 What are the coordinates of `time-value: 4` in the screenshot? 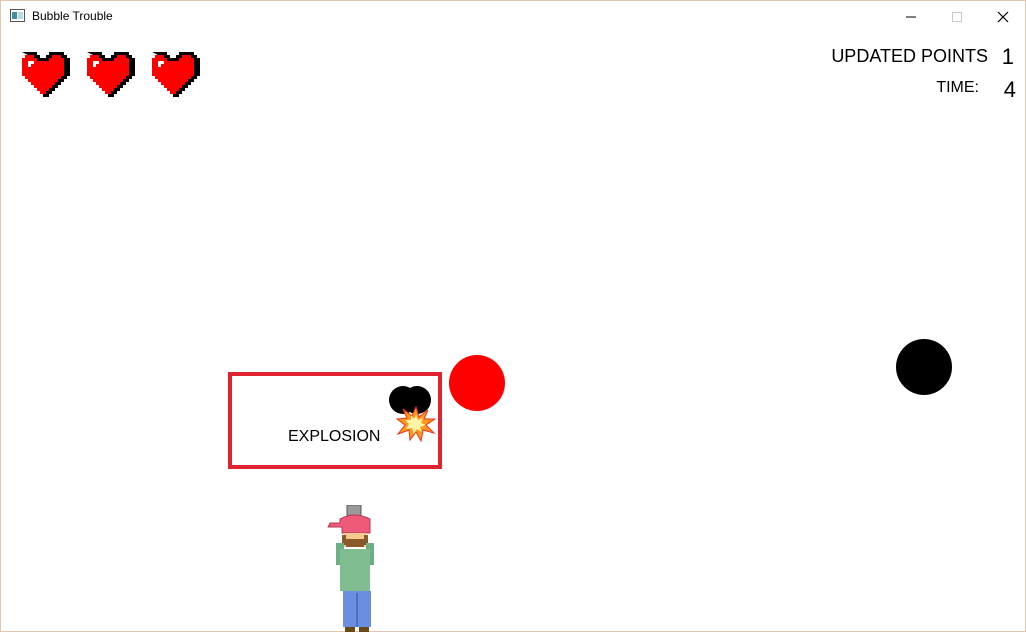 It's located at (1009, 89).